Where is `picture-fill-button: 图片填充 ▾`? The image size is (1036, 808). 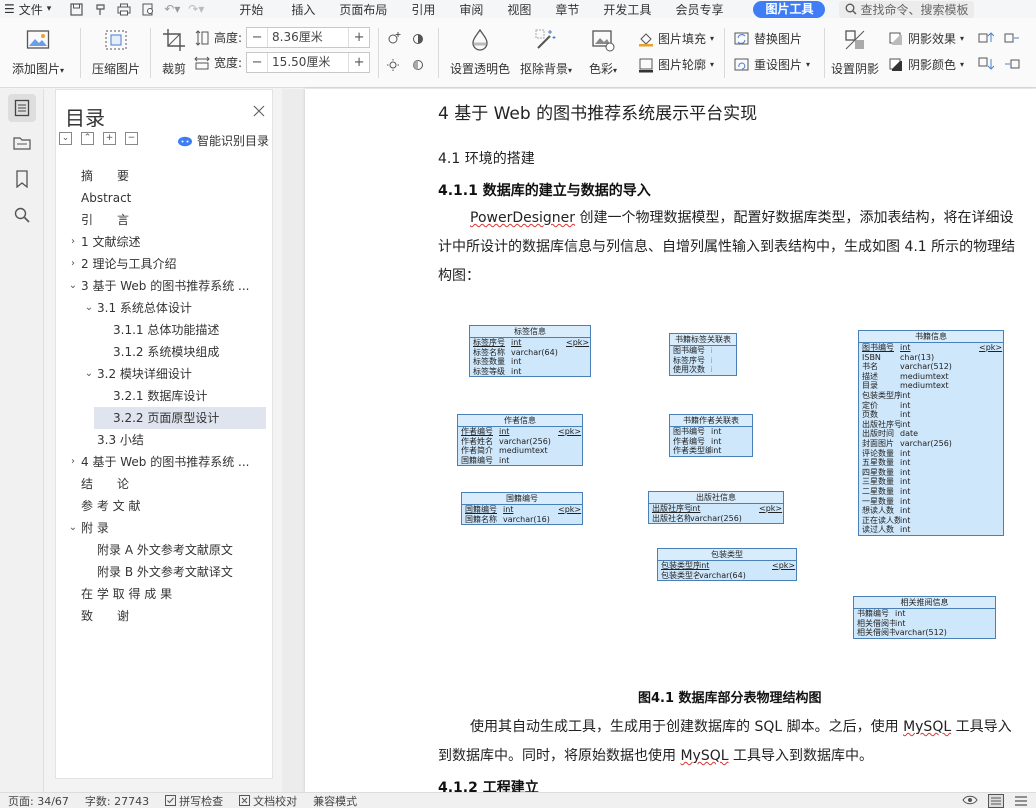 picture-fill-button: 图片填充 ▾ is located at coordinates (676, 38).